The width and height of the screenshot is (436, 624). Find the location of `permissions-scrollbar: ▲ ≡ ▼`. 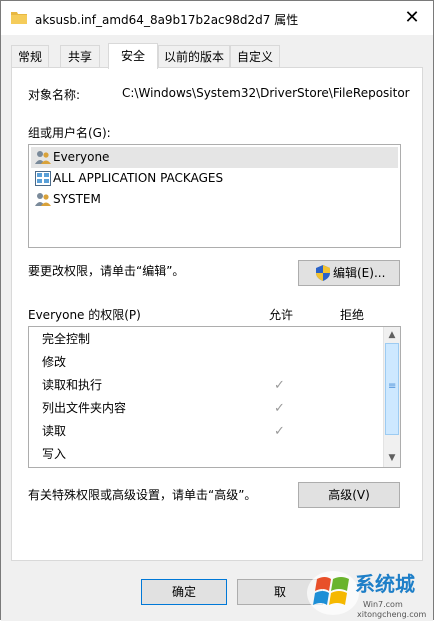

permissions-scrollbar: ▲ ≡ ▼ is located at coordinates (391, 397).